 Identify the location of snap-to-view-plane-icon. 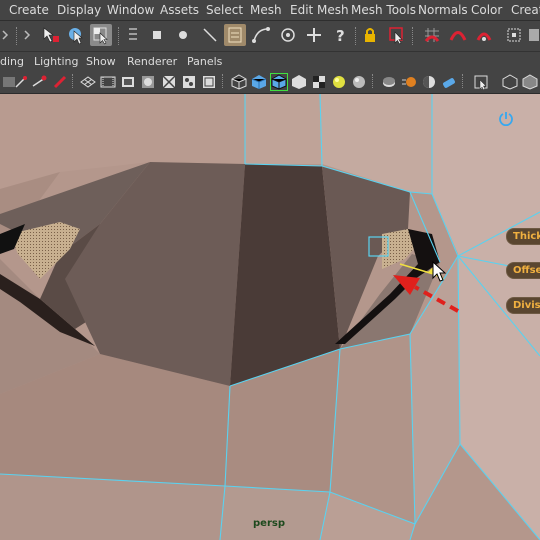
(514, 35).